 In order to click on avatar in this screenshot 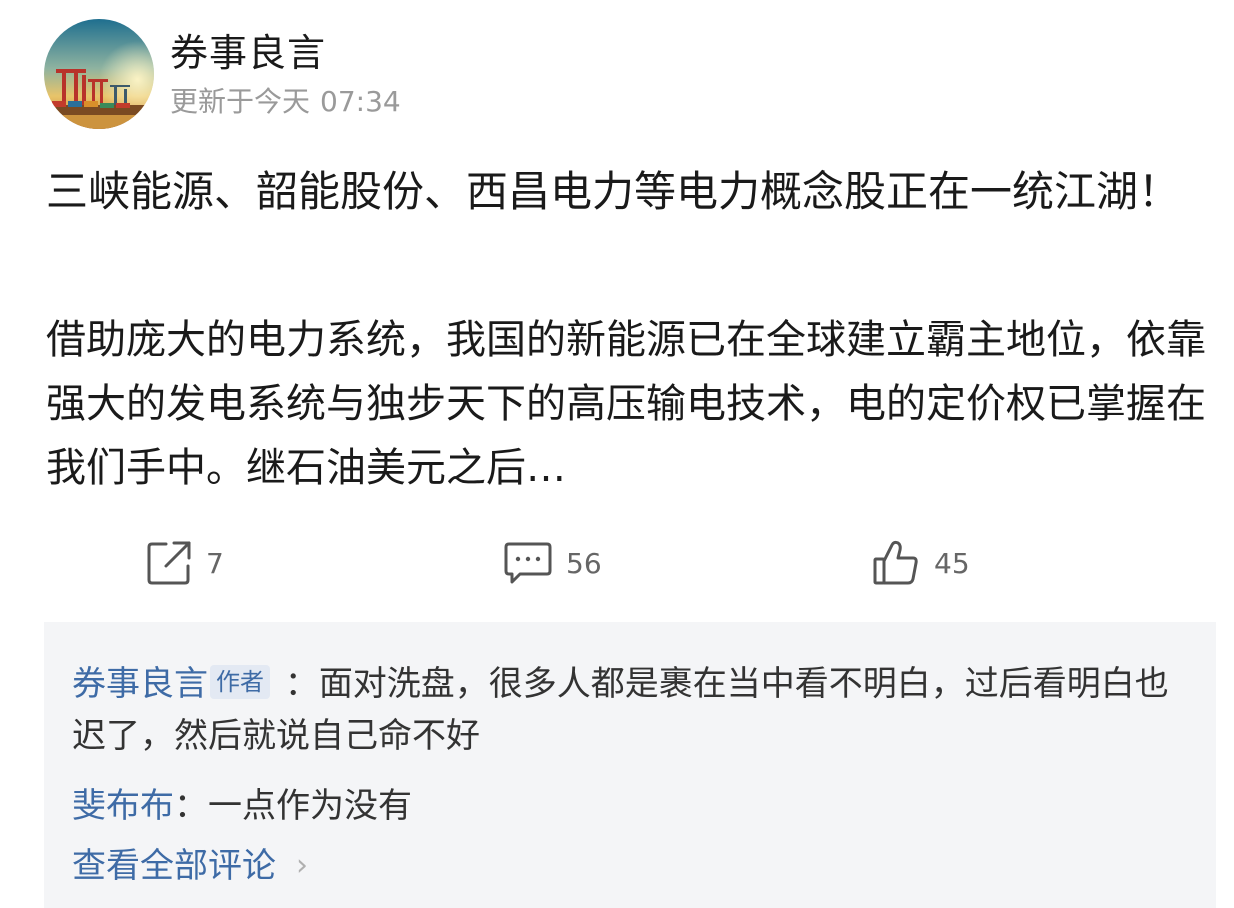, I will do `click(99, 74)`.